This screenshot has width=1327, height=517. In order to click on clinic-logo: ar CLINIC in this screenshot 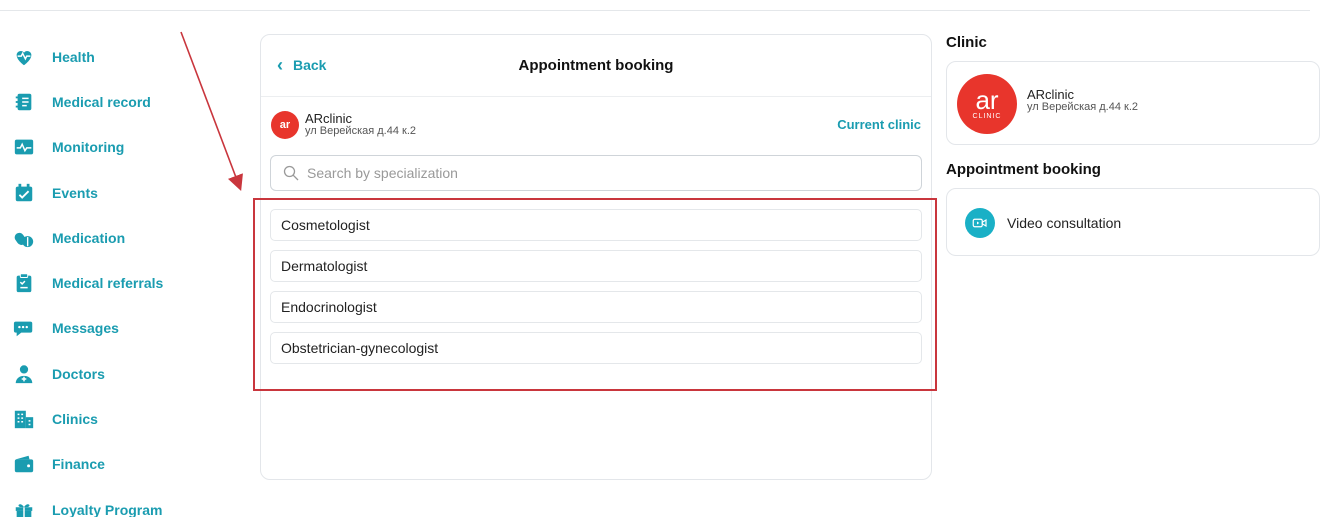, I will do `click(987, 104)`.